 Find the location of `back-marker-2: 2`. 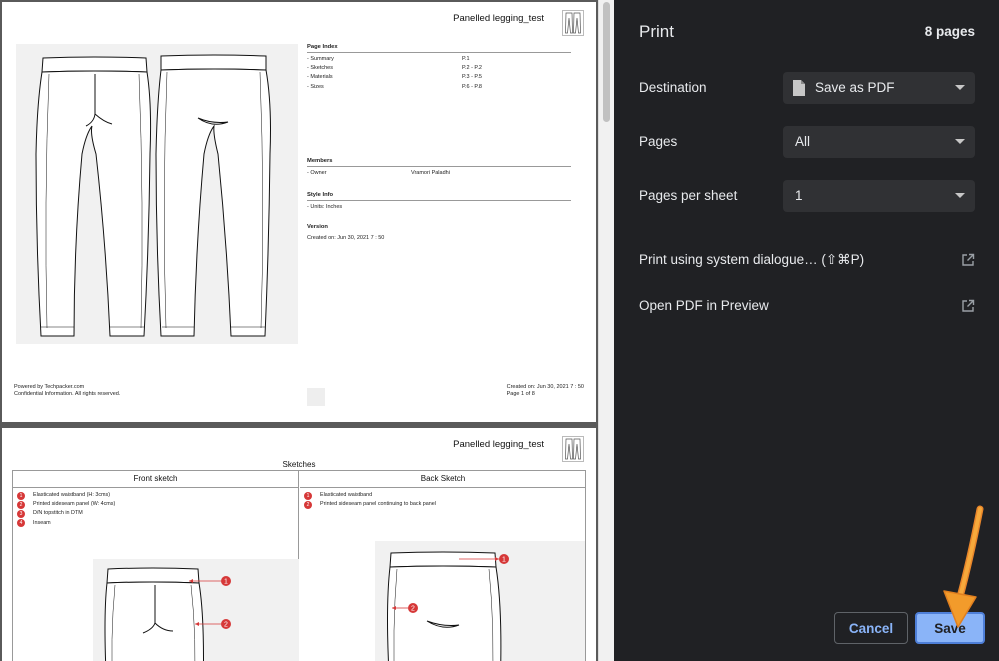

back-marker-2: 2 is located at coordinates (413, 609).